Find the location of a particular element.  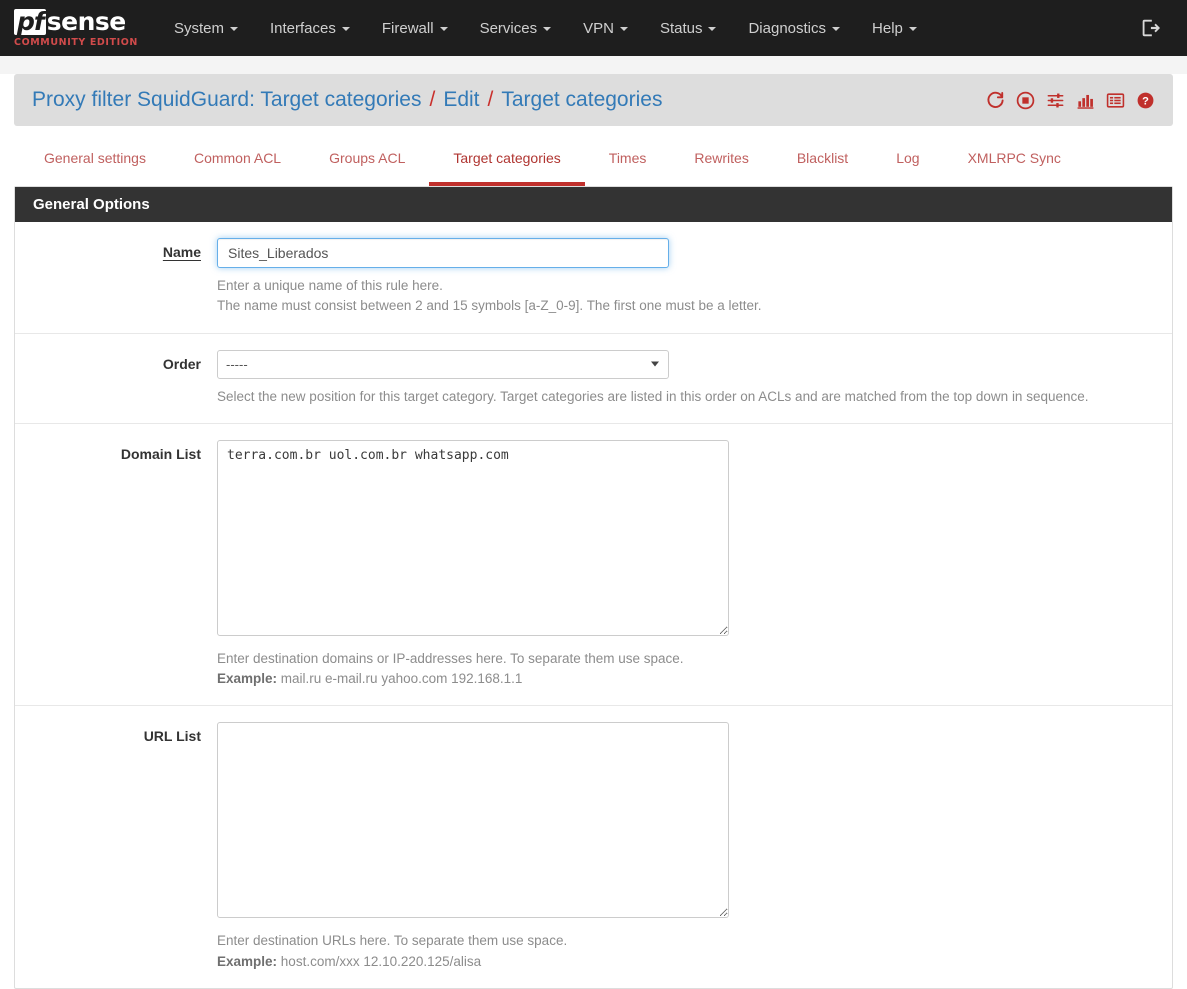

tab-blacklist: Blacklist is located at coordinates (822, 168).